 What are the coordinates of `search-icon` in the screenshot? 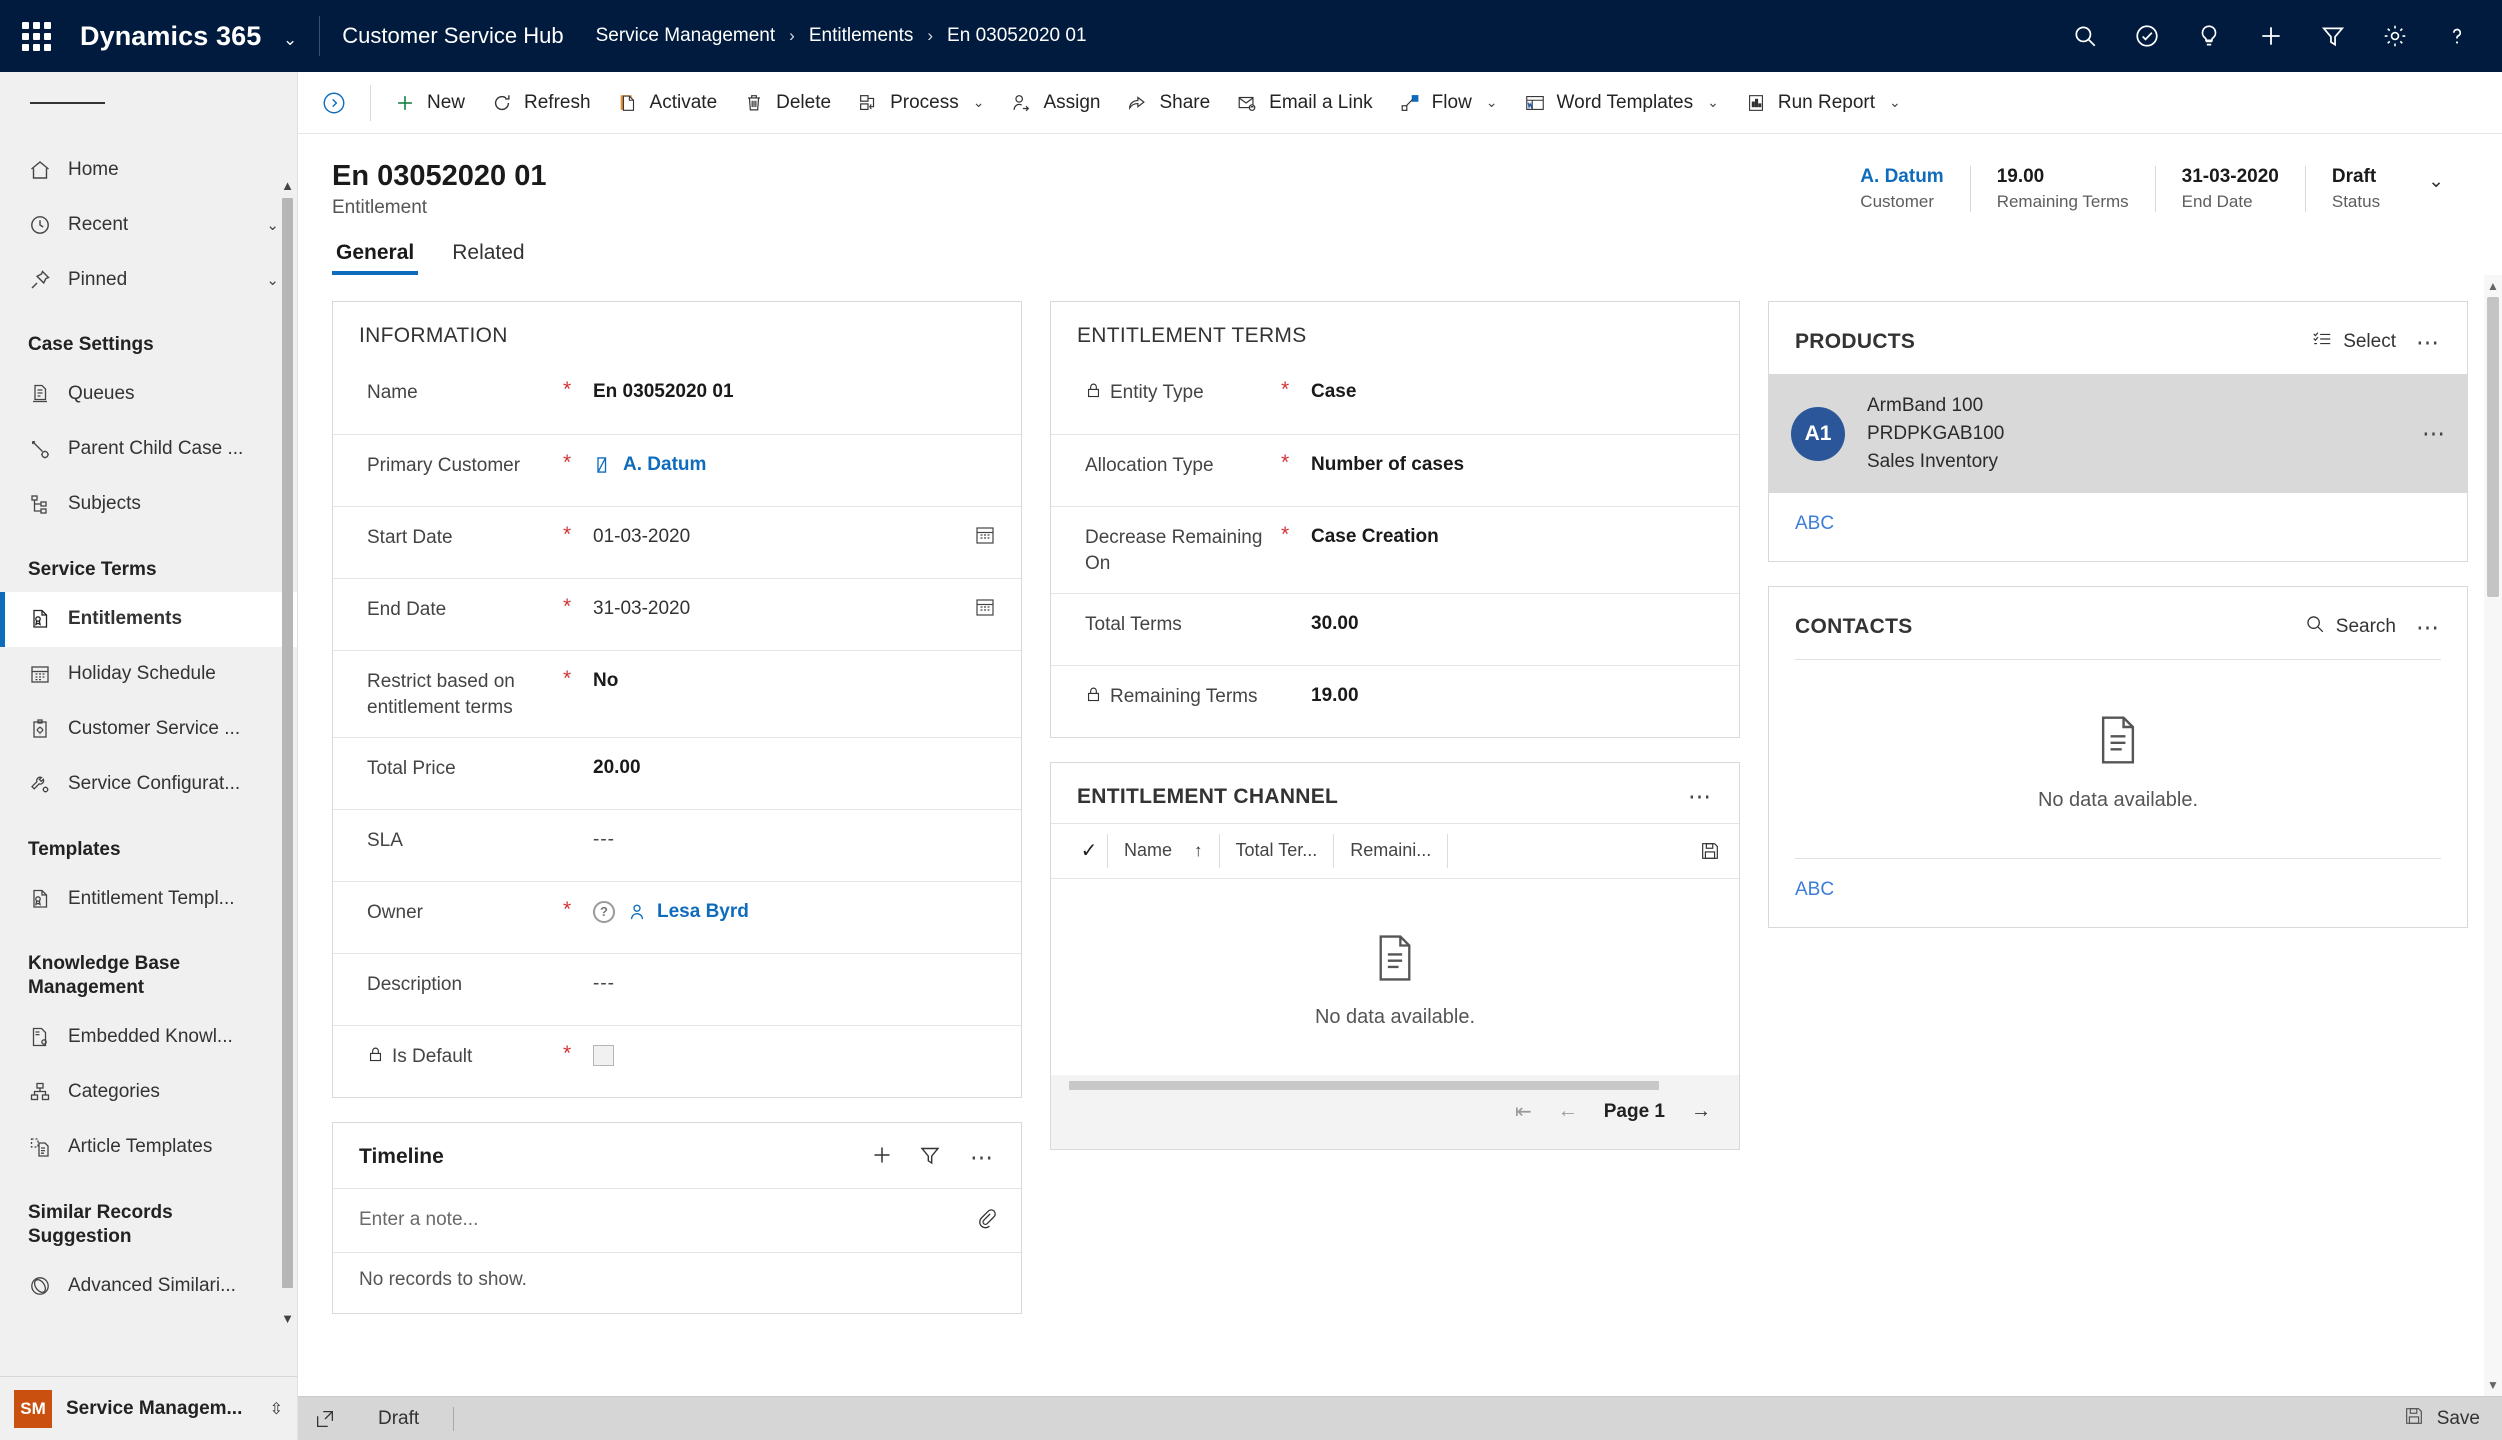 It's located at (2085, 36).